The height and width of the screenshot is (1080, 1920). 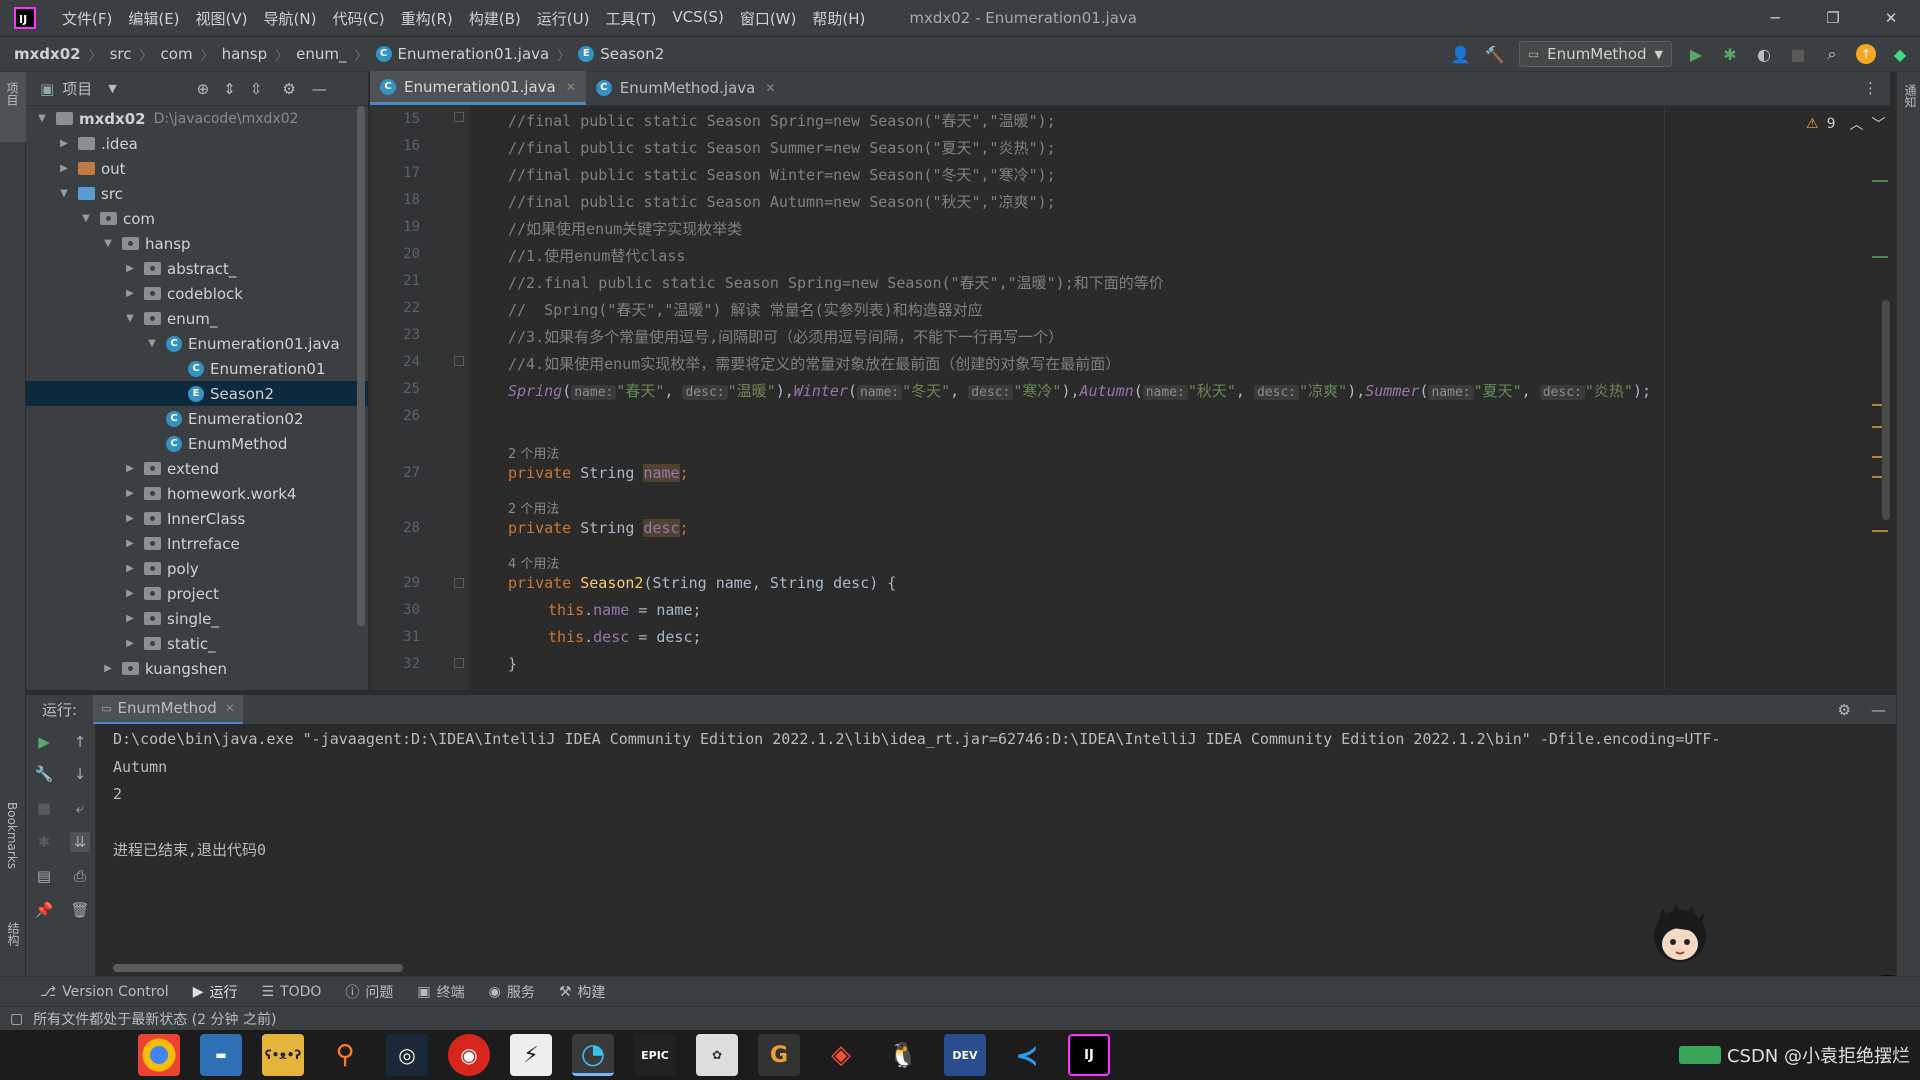 What do you see at coordinates (197, 218) in the screenshot?
I see `tree-item-com: ▼ com` at bounding box center [197, 218].